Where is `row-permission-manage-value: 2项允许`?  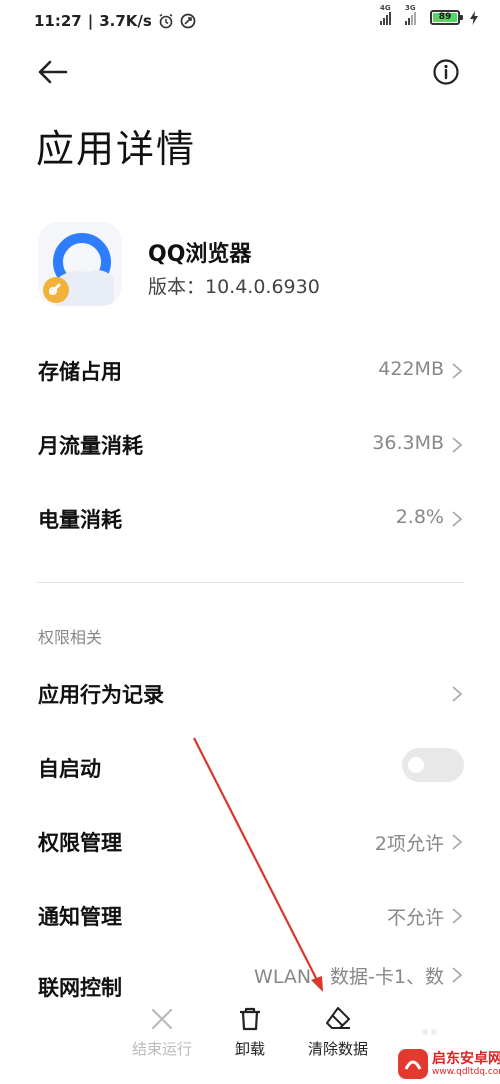
row-permission-manage-value: 2项允许 is located at coordinates (409, 844).